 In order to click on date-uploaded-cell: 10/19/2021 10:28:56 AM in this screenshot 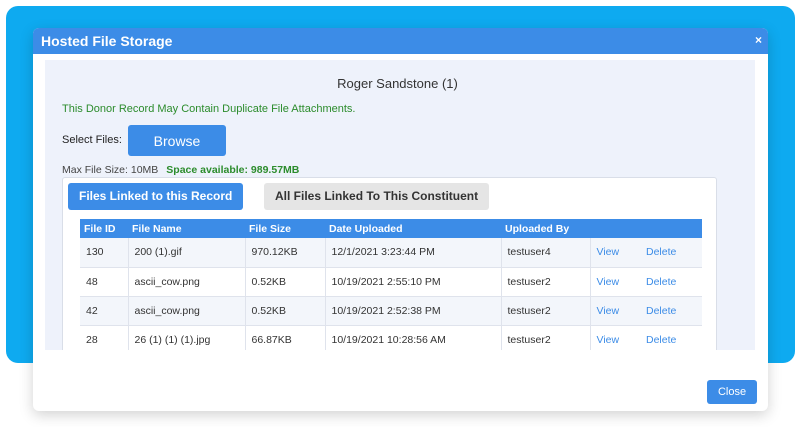, I will do `click(413, 337)`.